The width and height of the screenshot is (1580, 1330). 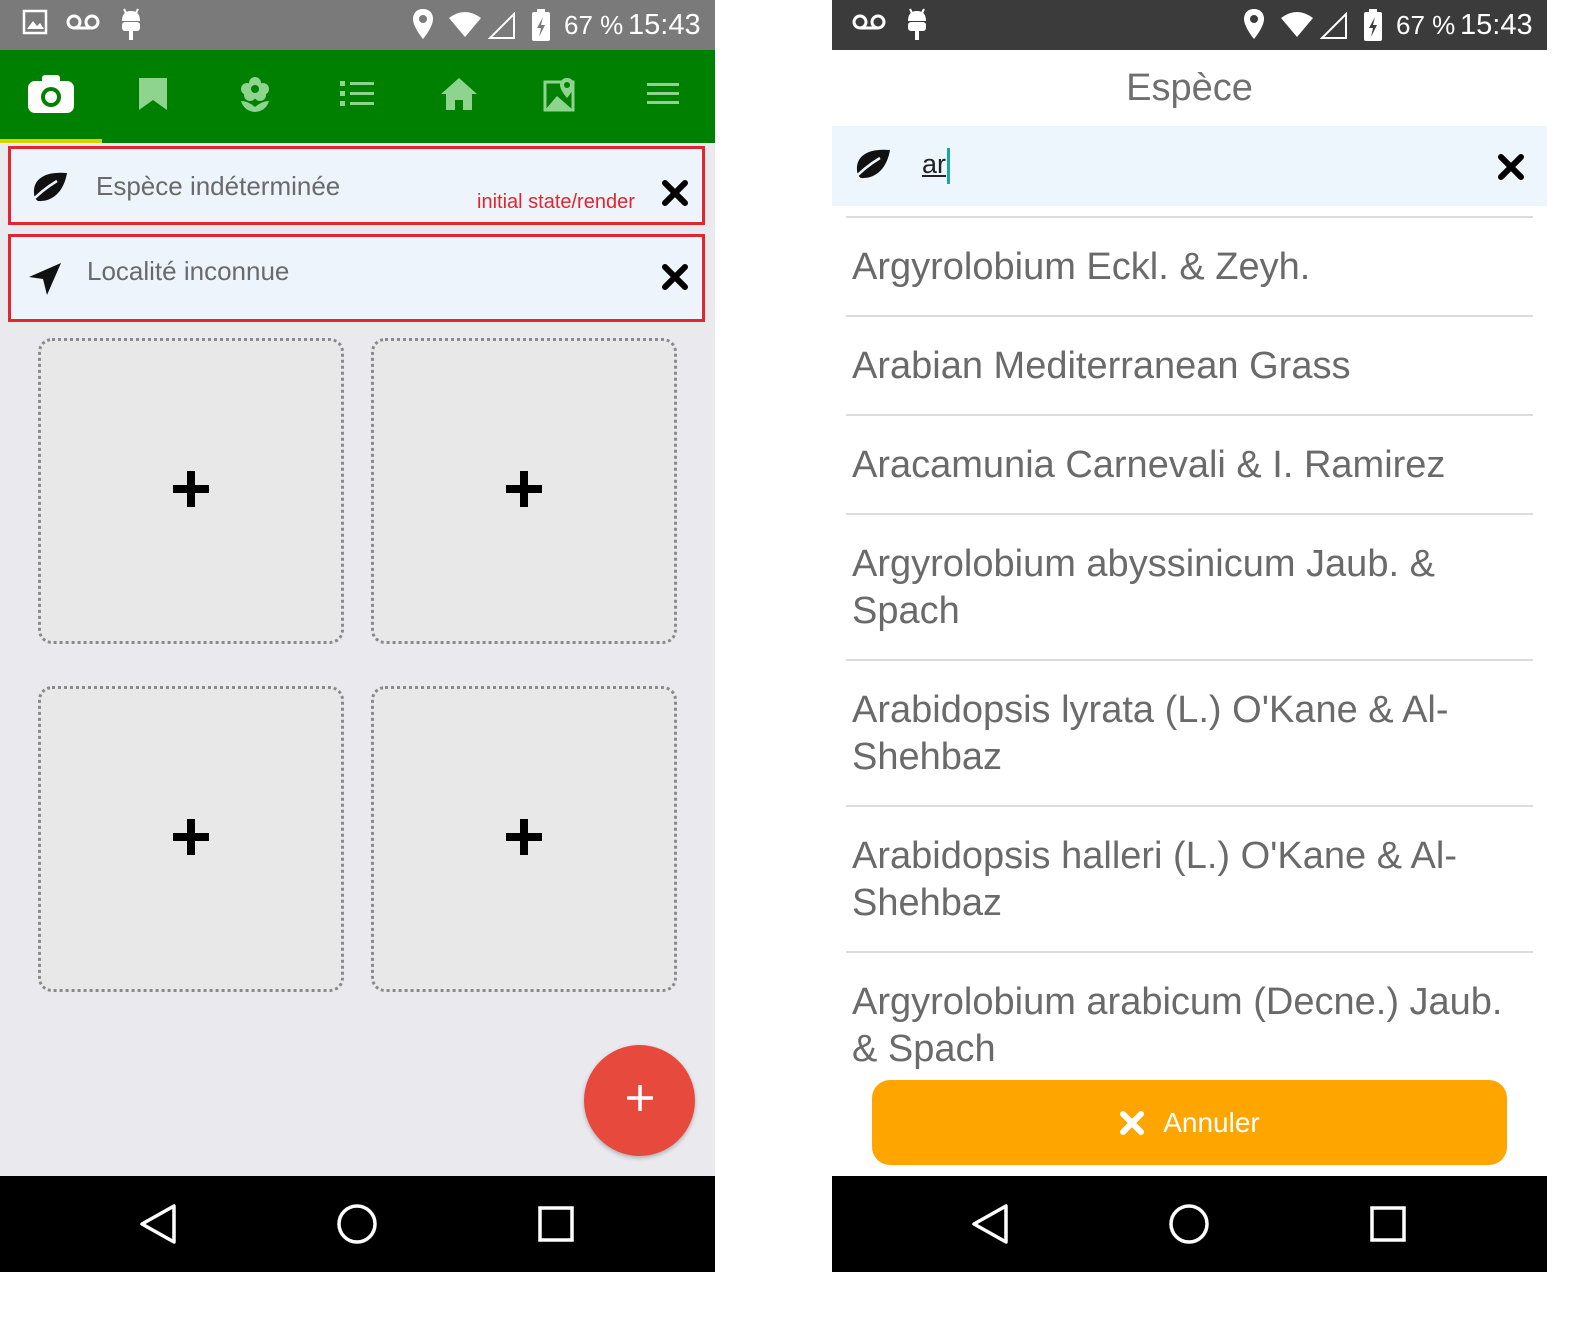 I want to click on list-item: Arabian Mediterranean Grass, so click(x=1189, y=364).